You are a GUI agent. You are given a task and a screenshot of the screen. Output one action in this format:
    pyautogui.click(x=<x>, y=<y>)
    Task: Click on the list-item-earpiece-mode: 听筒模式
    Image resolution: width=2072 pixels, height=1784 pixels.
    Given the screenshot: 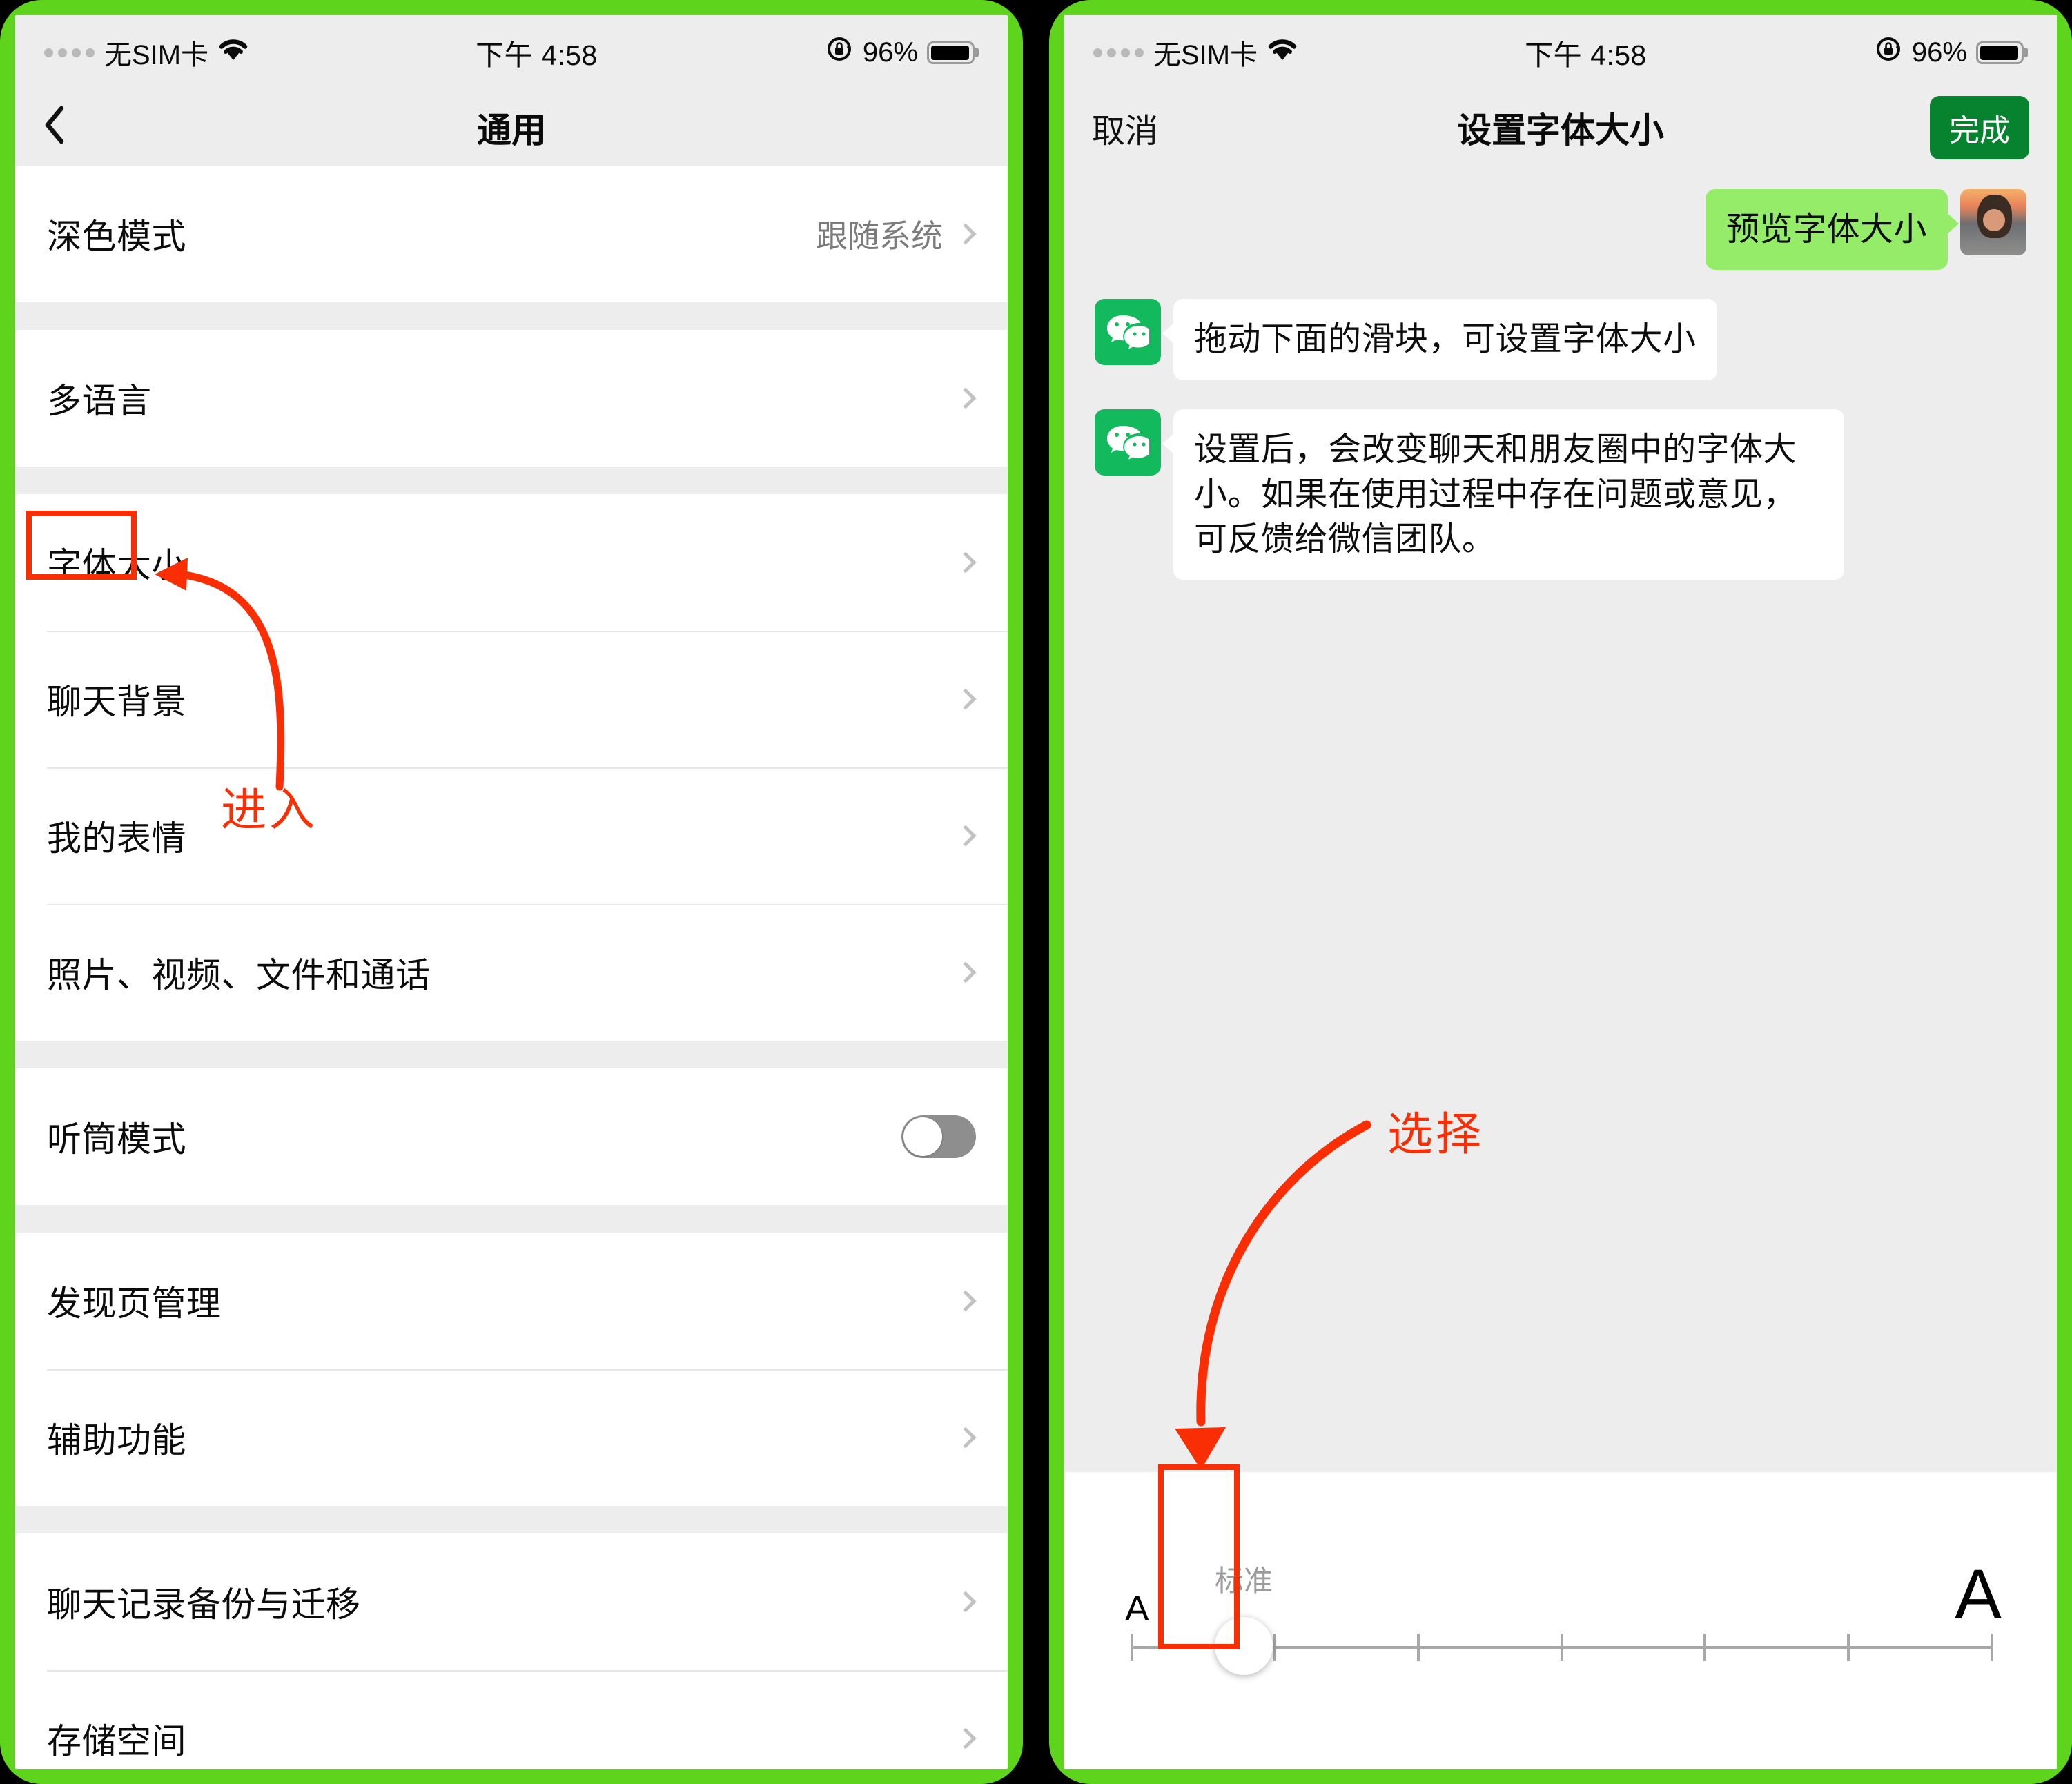 What is the action you would take?
    pyautogui.click(x=511, y=1136)
    